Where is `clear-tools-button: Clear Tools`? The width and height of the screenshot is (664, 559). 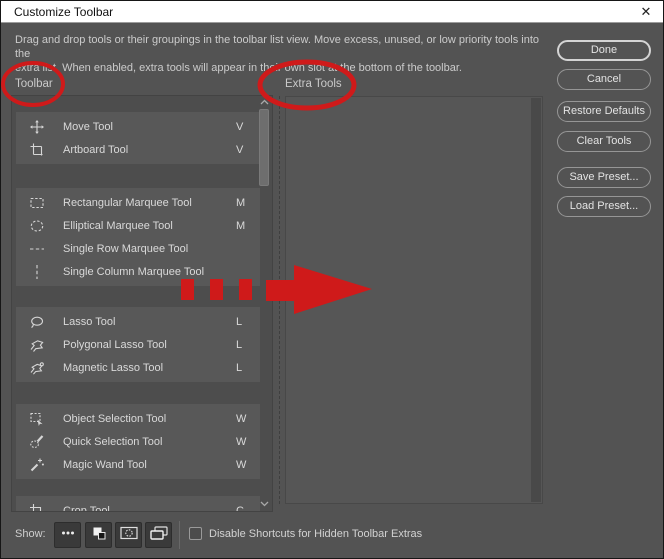 clear-tools-button: Clear Tools is located at coordinates (604, 141).